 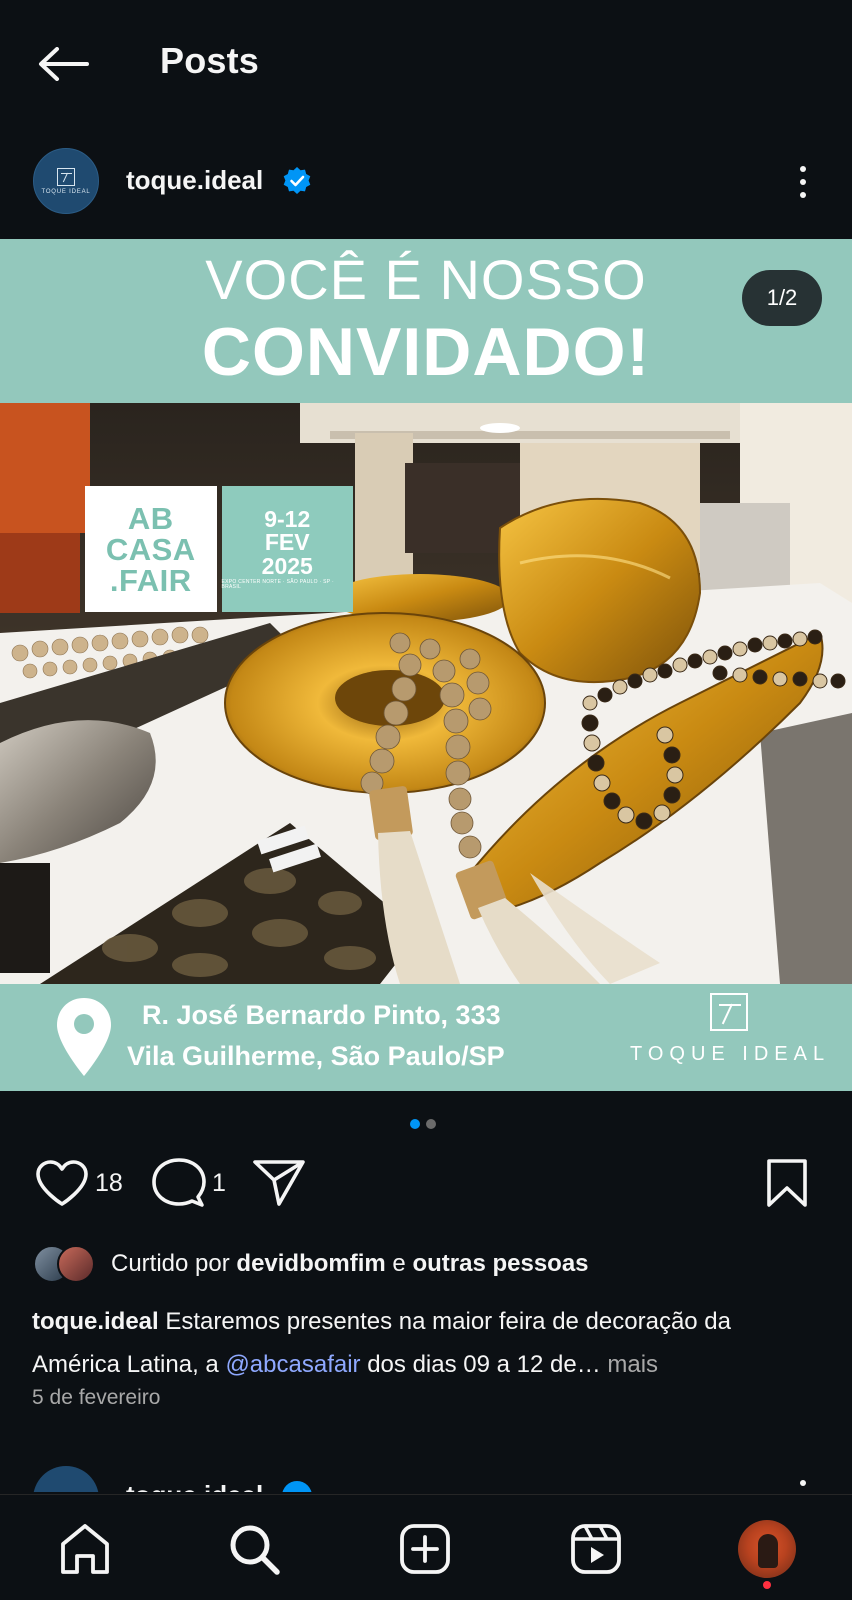 What do you see at coordinates (321, 1015) in the screenshot?
I see `address-line-1: R. José Bernardo Pinto, 333` at bounding box center [321, 1015].